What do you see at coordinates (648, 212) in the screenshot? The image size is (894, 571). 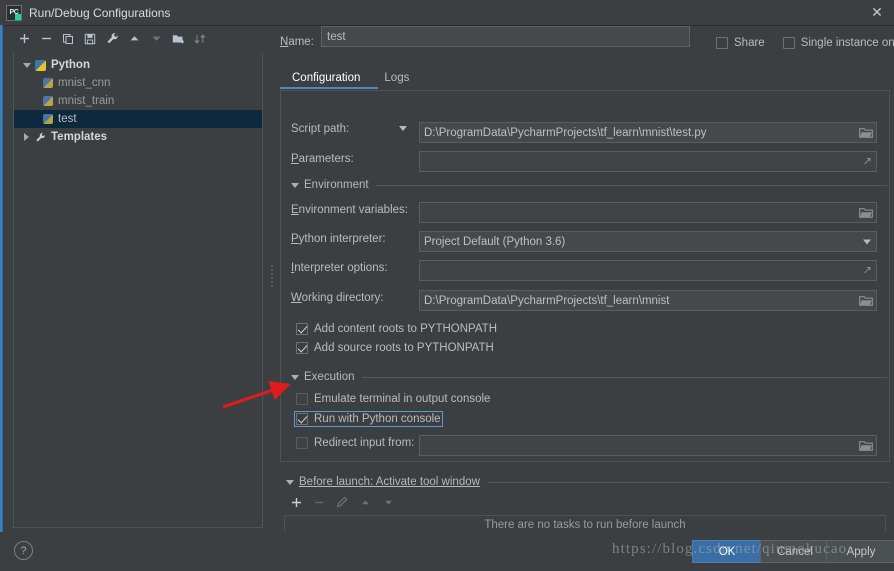 I see `env-vars-input` at bounding box center [648, 212].